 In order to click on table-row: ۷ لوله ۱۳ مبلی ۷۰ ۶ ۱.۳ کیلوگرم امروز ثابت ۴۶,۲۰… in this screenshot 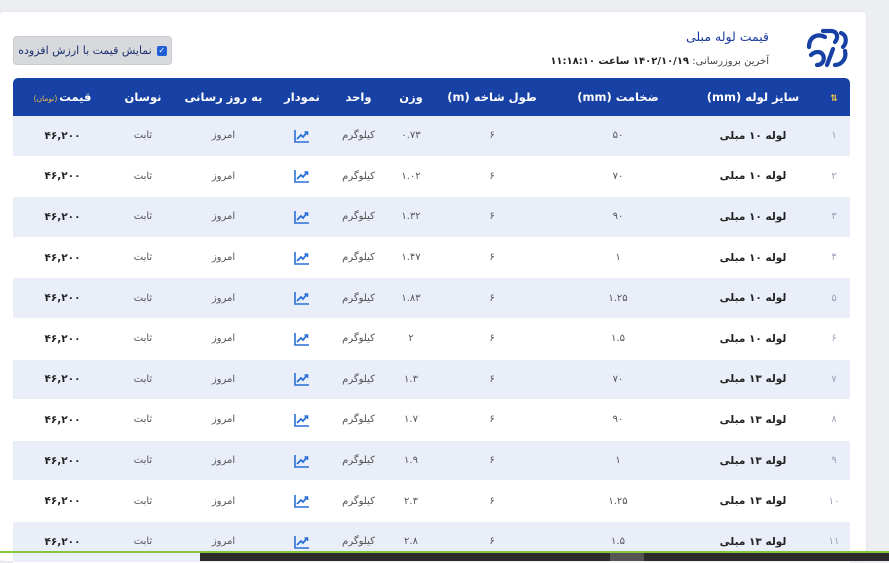, I will do `click(431, 380)`.